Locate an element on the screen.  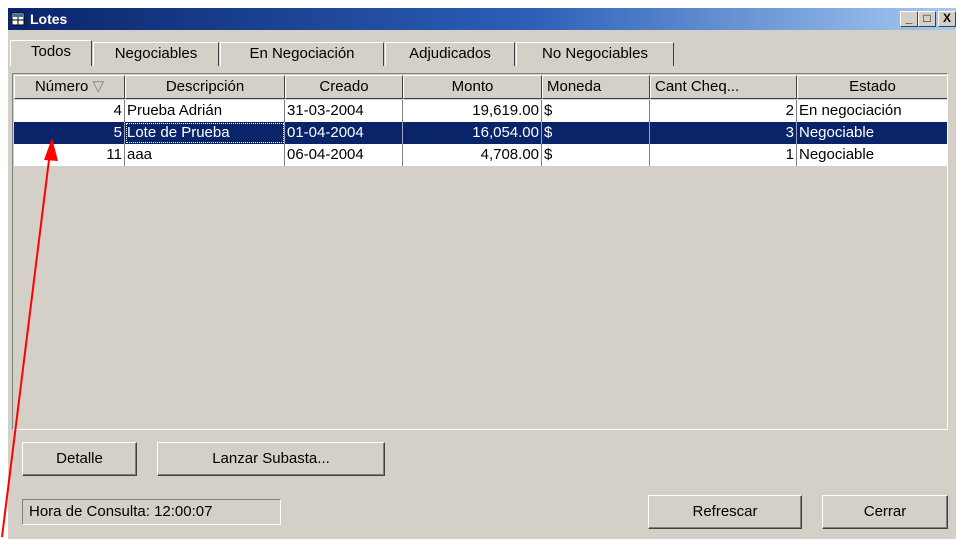
cell-monto: 16,054.00 is located at coordinates (472, 133).